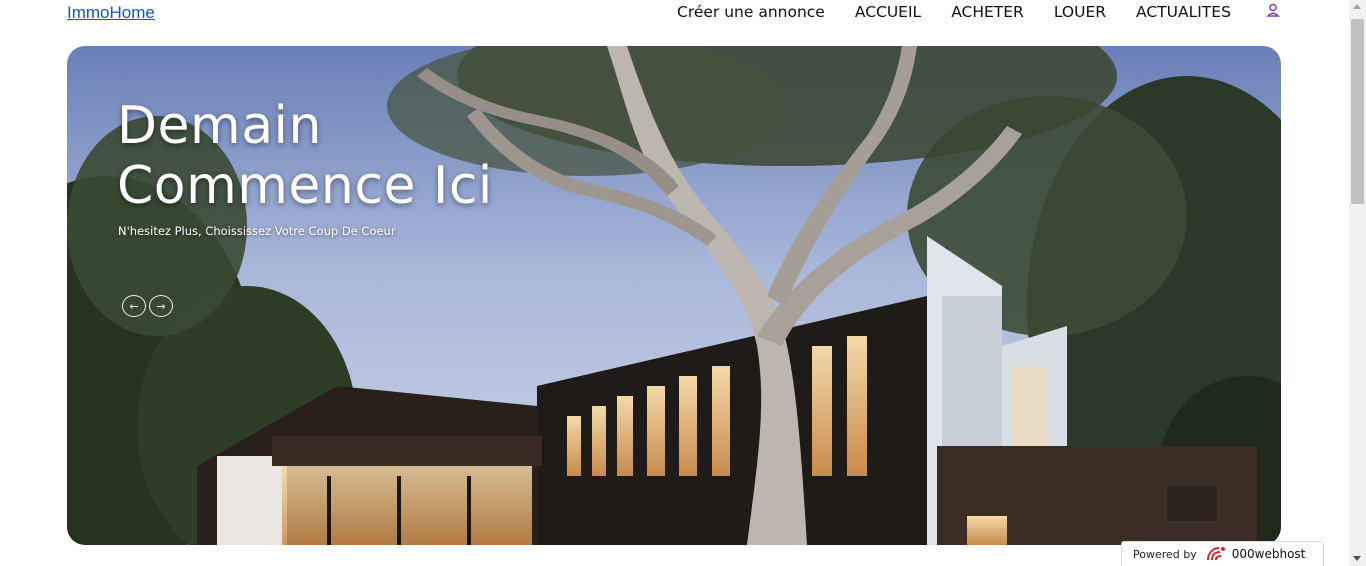 The image size is (1366, 566). I want to click on nav-louer: LOUER, so click(1080, 12).